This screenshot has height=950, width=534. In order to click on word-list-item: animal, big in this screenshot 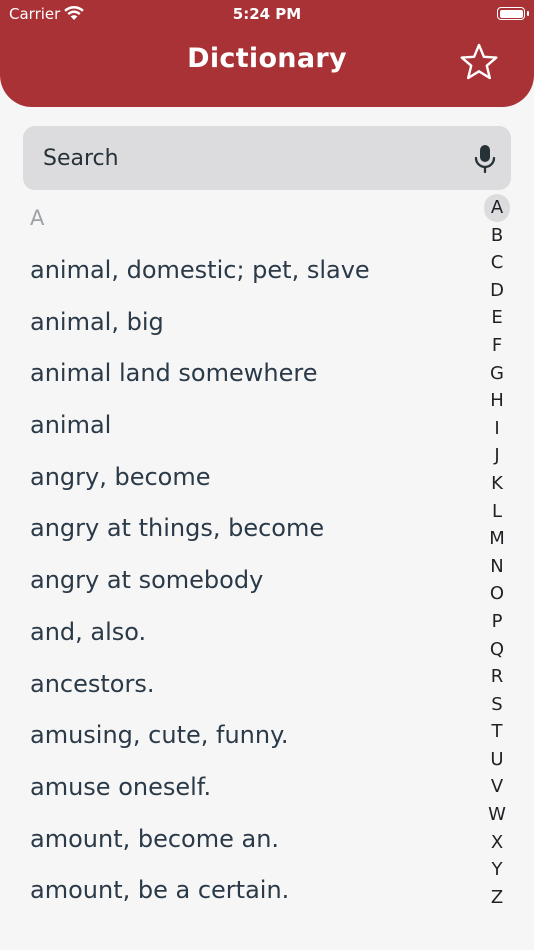, I will do `click(235, 323)`.